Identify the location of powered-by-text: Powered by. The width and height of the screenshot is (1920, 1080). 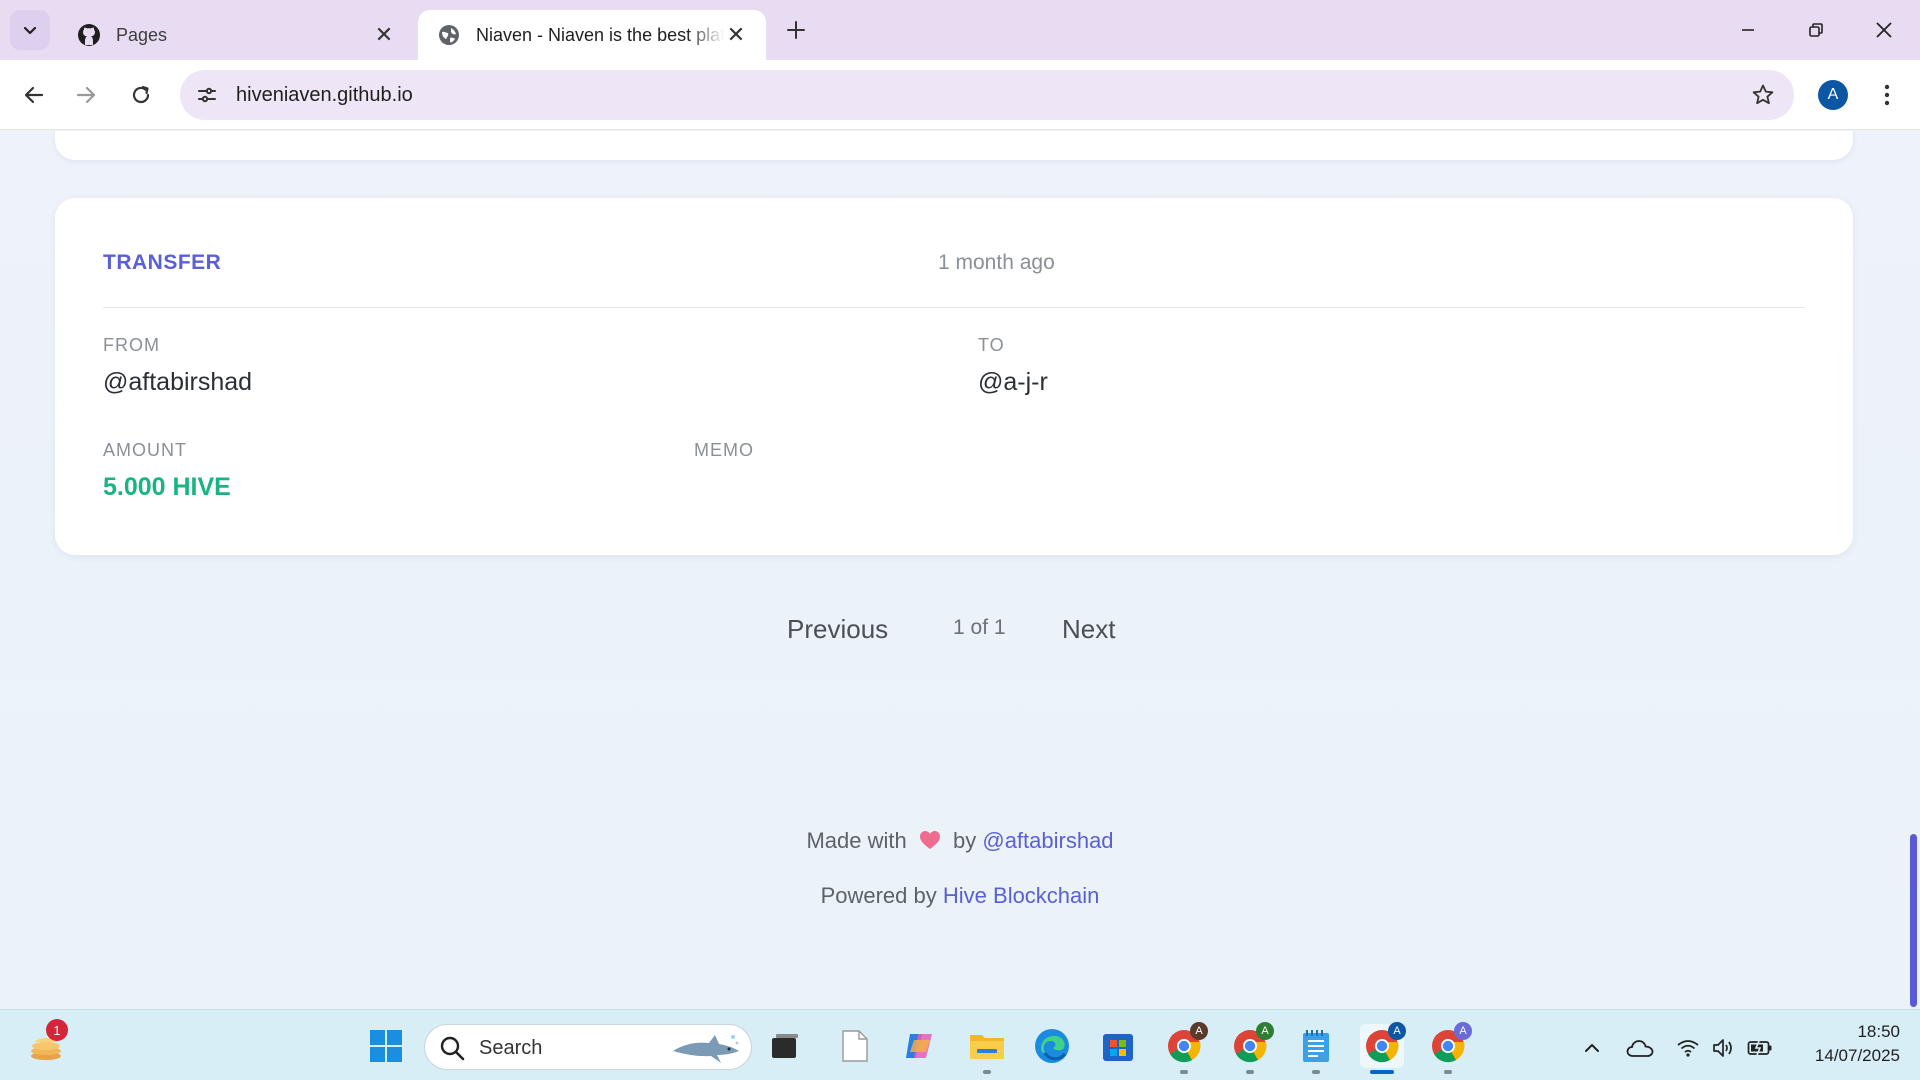
(878, 895).